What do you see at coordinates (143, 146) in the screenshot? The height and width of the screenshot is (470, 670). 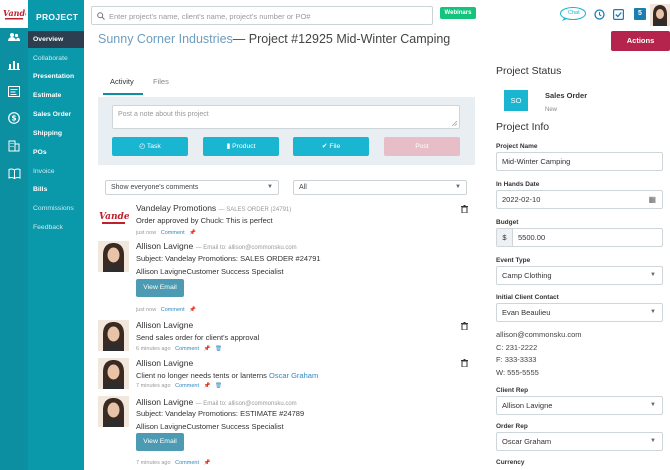 I see `task-icon: ◴` at bounding box center [143, 146].